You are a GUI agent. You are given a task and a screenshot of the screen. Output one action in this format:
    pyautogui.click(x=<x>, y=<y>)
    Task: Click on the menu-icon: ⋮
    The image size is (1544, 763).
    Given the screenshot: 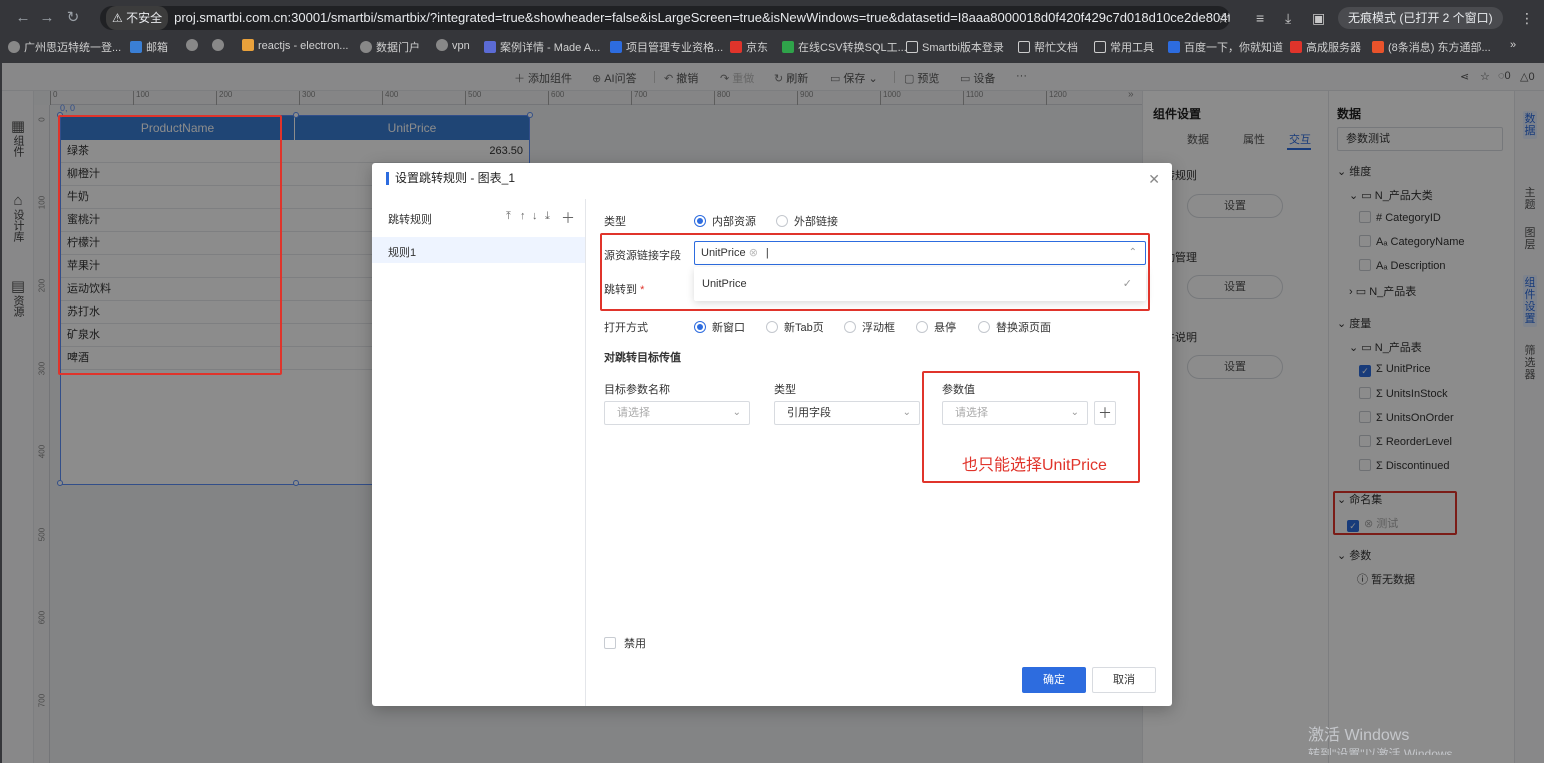 What is the action you would take?
    pyautogui.click(x=1527, y=18)
    